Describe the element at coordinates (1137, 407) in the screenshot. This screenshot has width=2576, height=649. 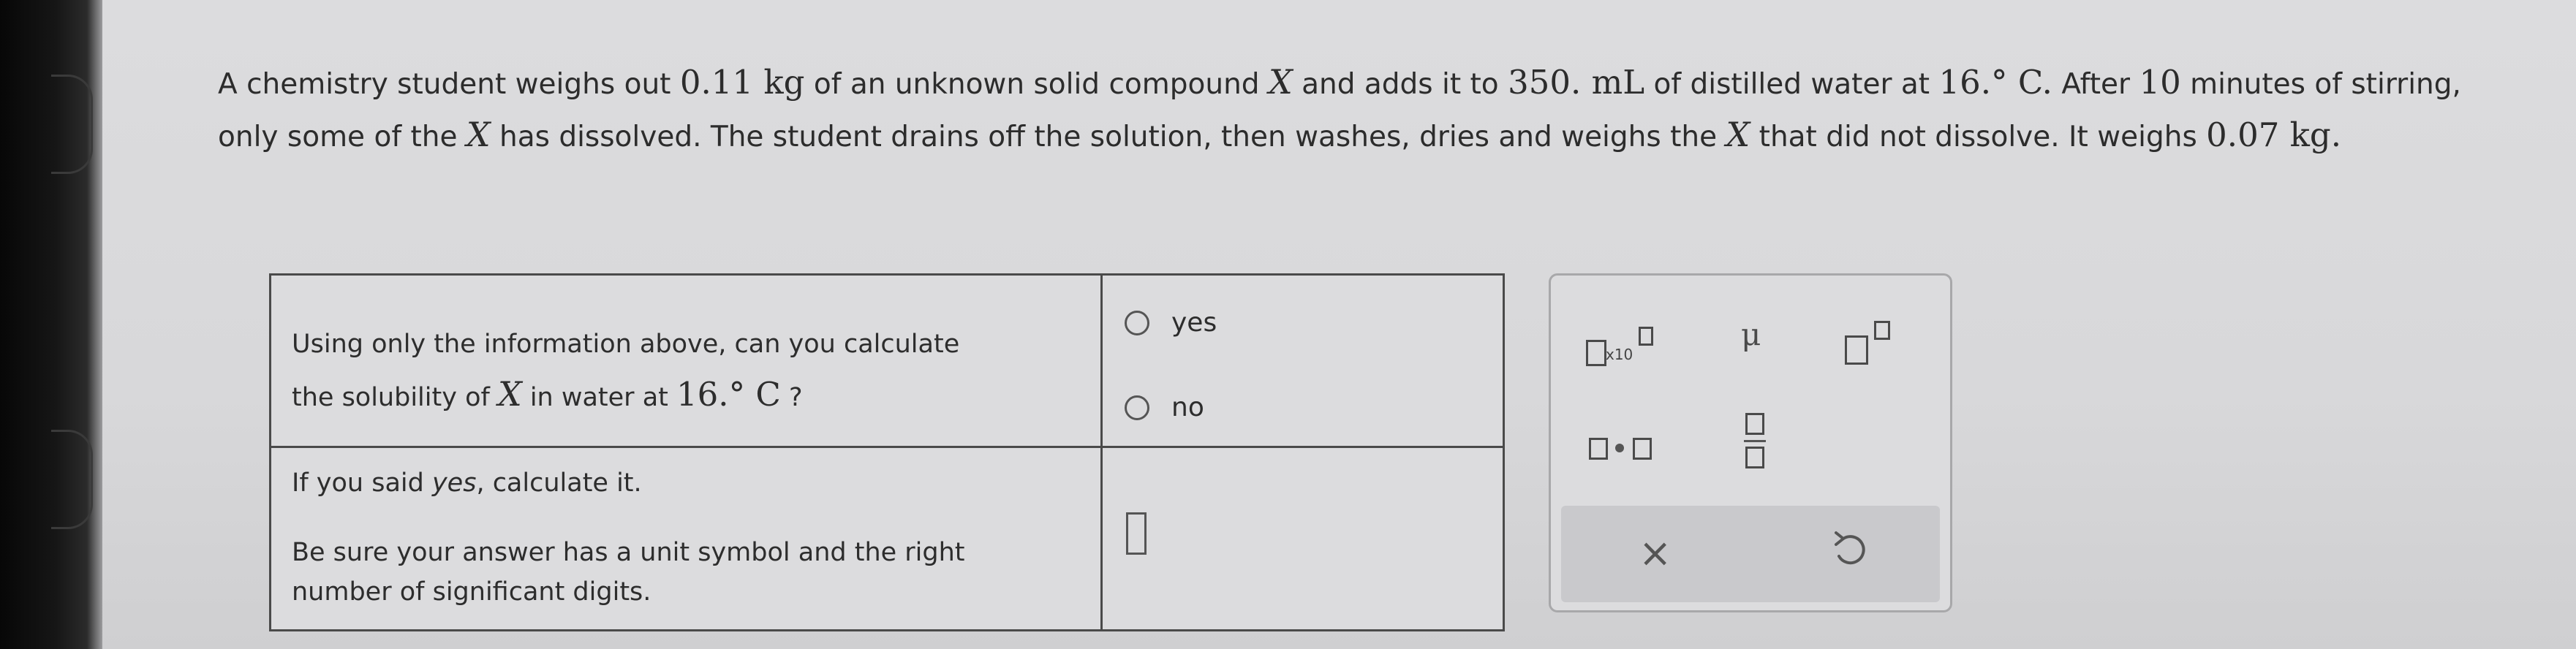
I see `no-radio` at that location.